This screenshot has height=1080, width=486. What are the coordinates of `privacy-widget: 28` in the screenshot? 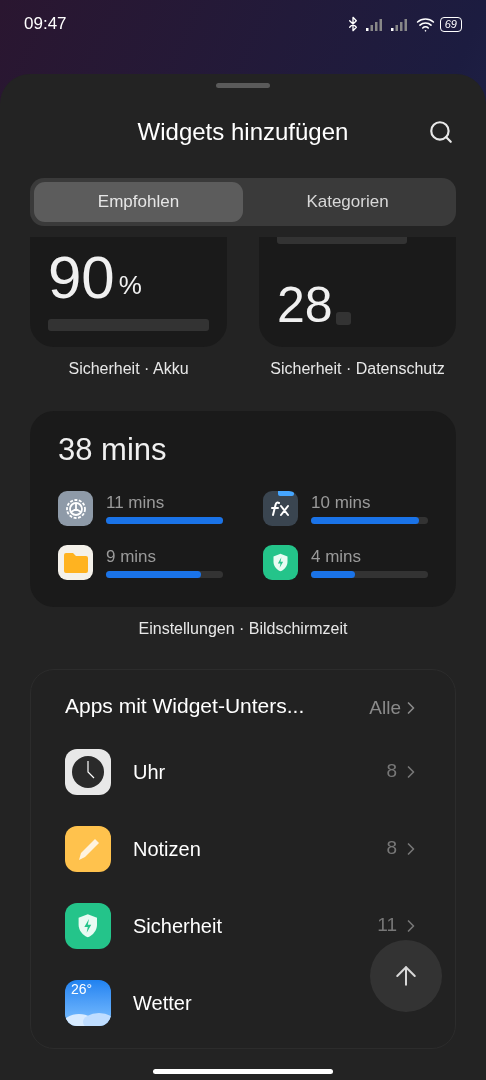 It's located at (357, 292).